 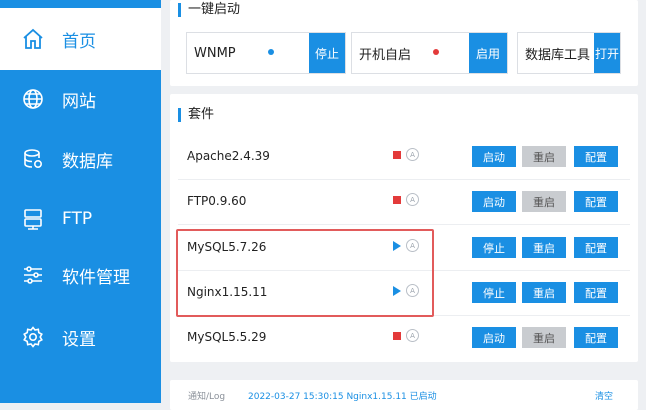 I want to click on quick-item-db-tool: 数据库工具 打开, so click(x=569, y=53).